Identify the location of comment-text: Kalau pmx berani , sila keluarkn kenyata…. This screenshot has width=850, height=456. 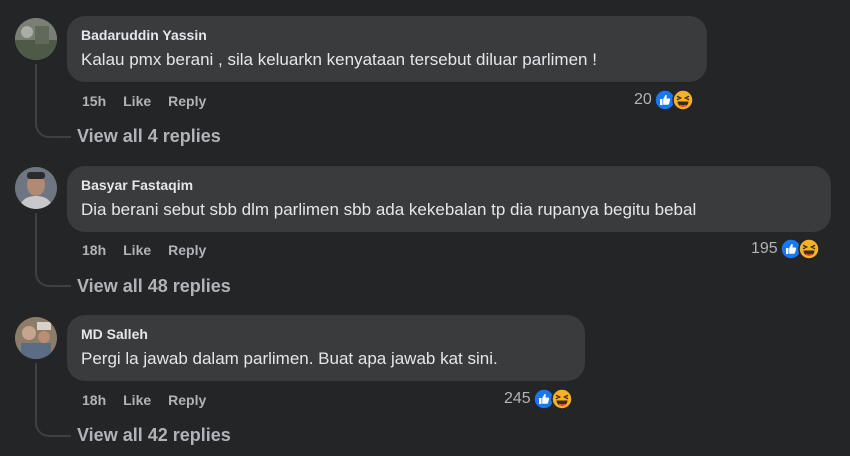
(339, 59).